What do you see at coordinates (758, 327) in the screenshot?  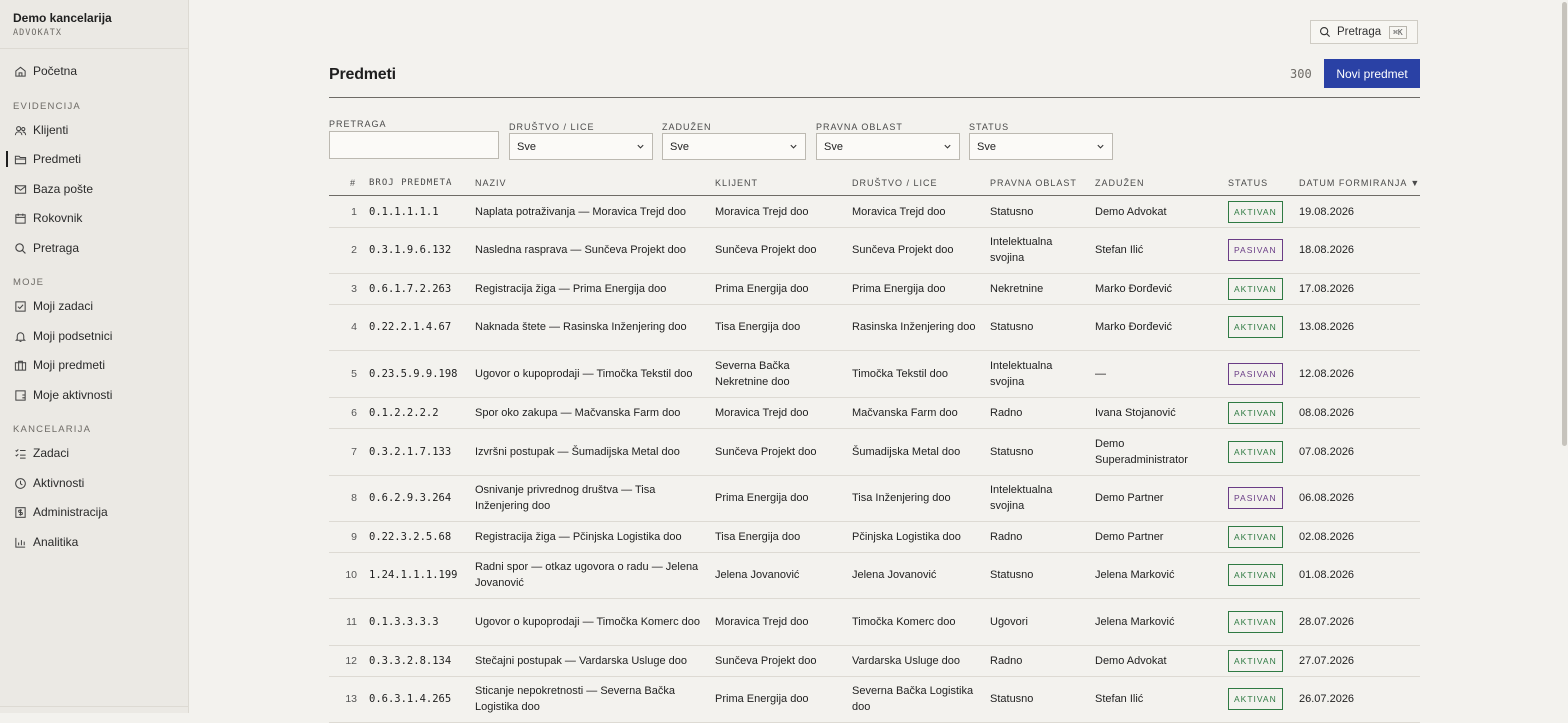 I see `cell-klijent-text: Tisa Energija doo` at bounding box center [758, 327].